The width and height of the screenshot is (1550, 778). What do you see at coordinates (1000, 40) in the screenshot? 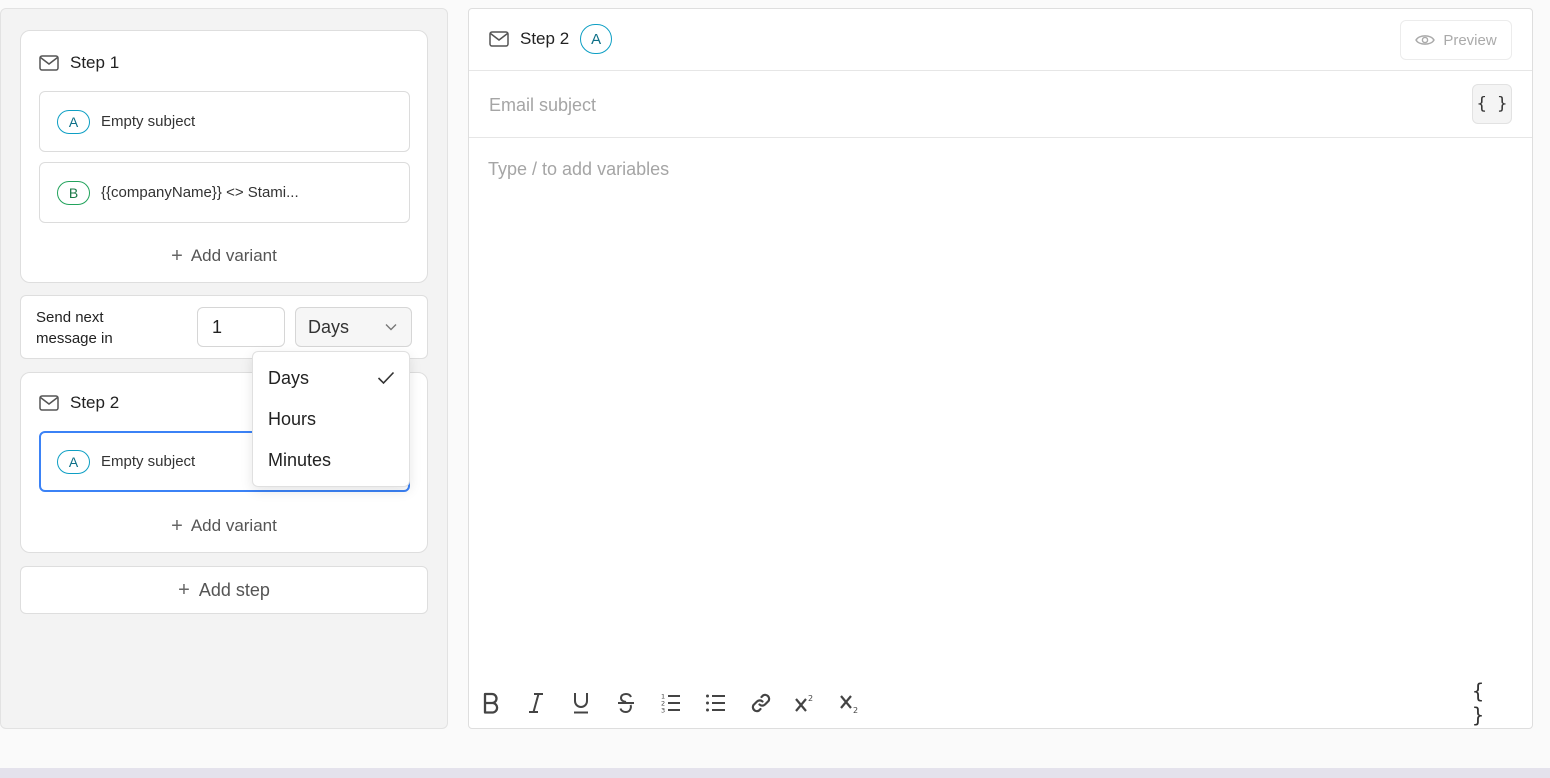
I see `editor-header: Step 2 A Preview` at bounding box center [1000, 40].